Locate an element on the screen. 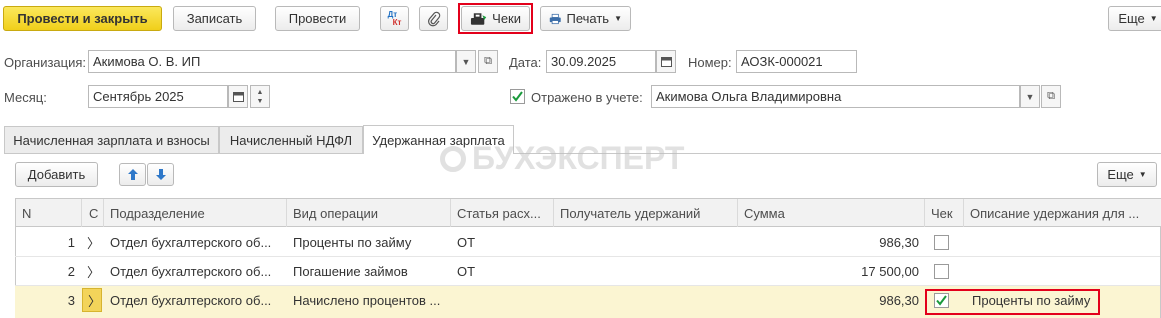  print-label: Печать is located at coordinates (588, 18).